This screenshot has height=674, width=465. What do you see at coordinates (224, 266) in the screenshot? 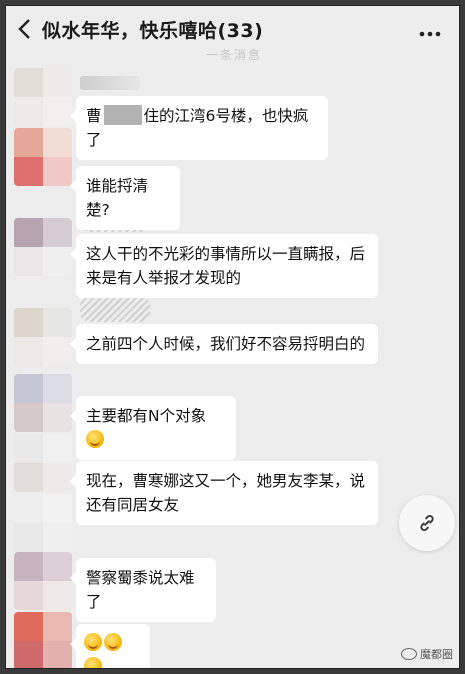
I see `message-bubble: 这人干的不光彩的事情所以一直瞒报，后 来是有人举报才发现的` at bounding box center [224, 266].